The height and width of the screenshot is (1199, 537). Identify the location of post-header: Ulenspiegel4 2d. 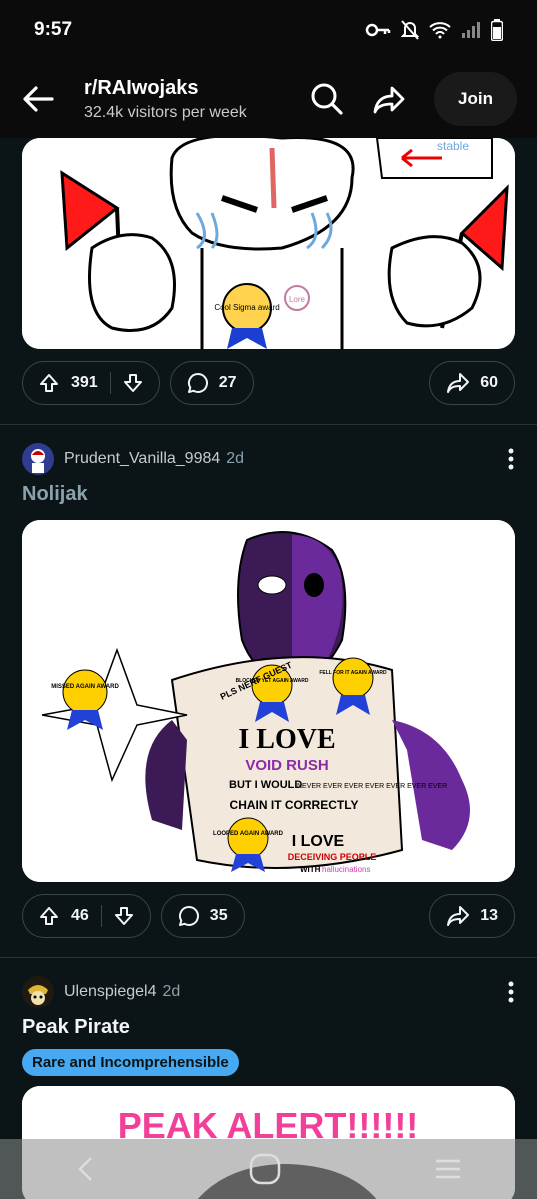
(268, 992).